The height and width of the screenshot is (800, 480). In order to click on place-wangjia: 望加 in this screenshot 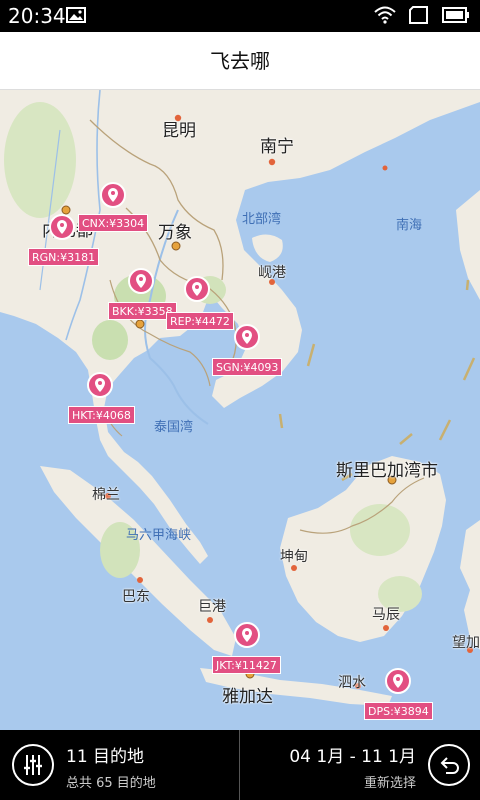, I will do `click(466, 643)`.